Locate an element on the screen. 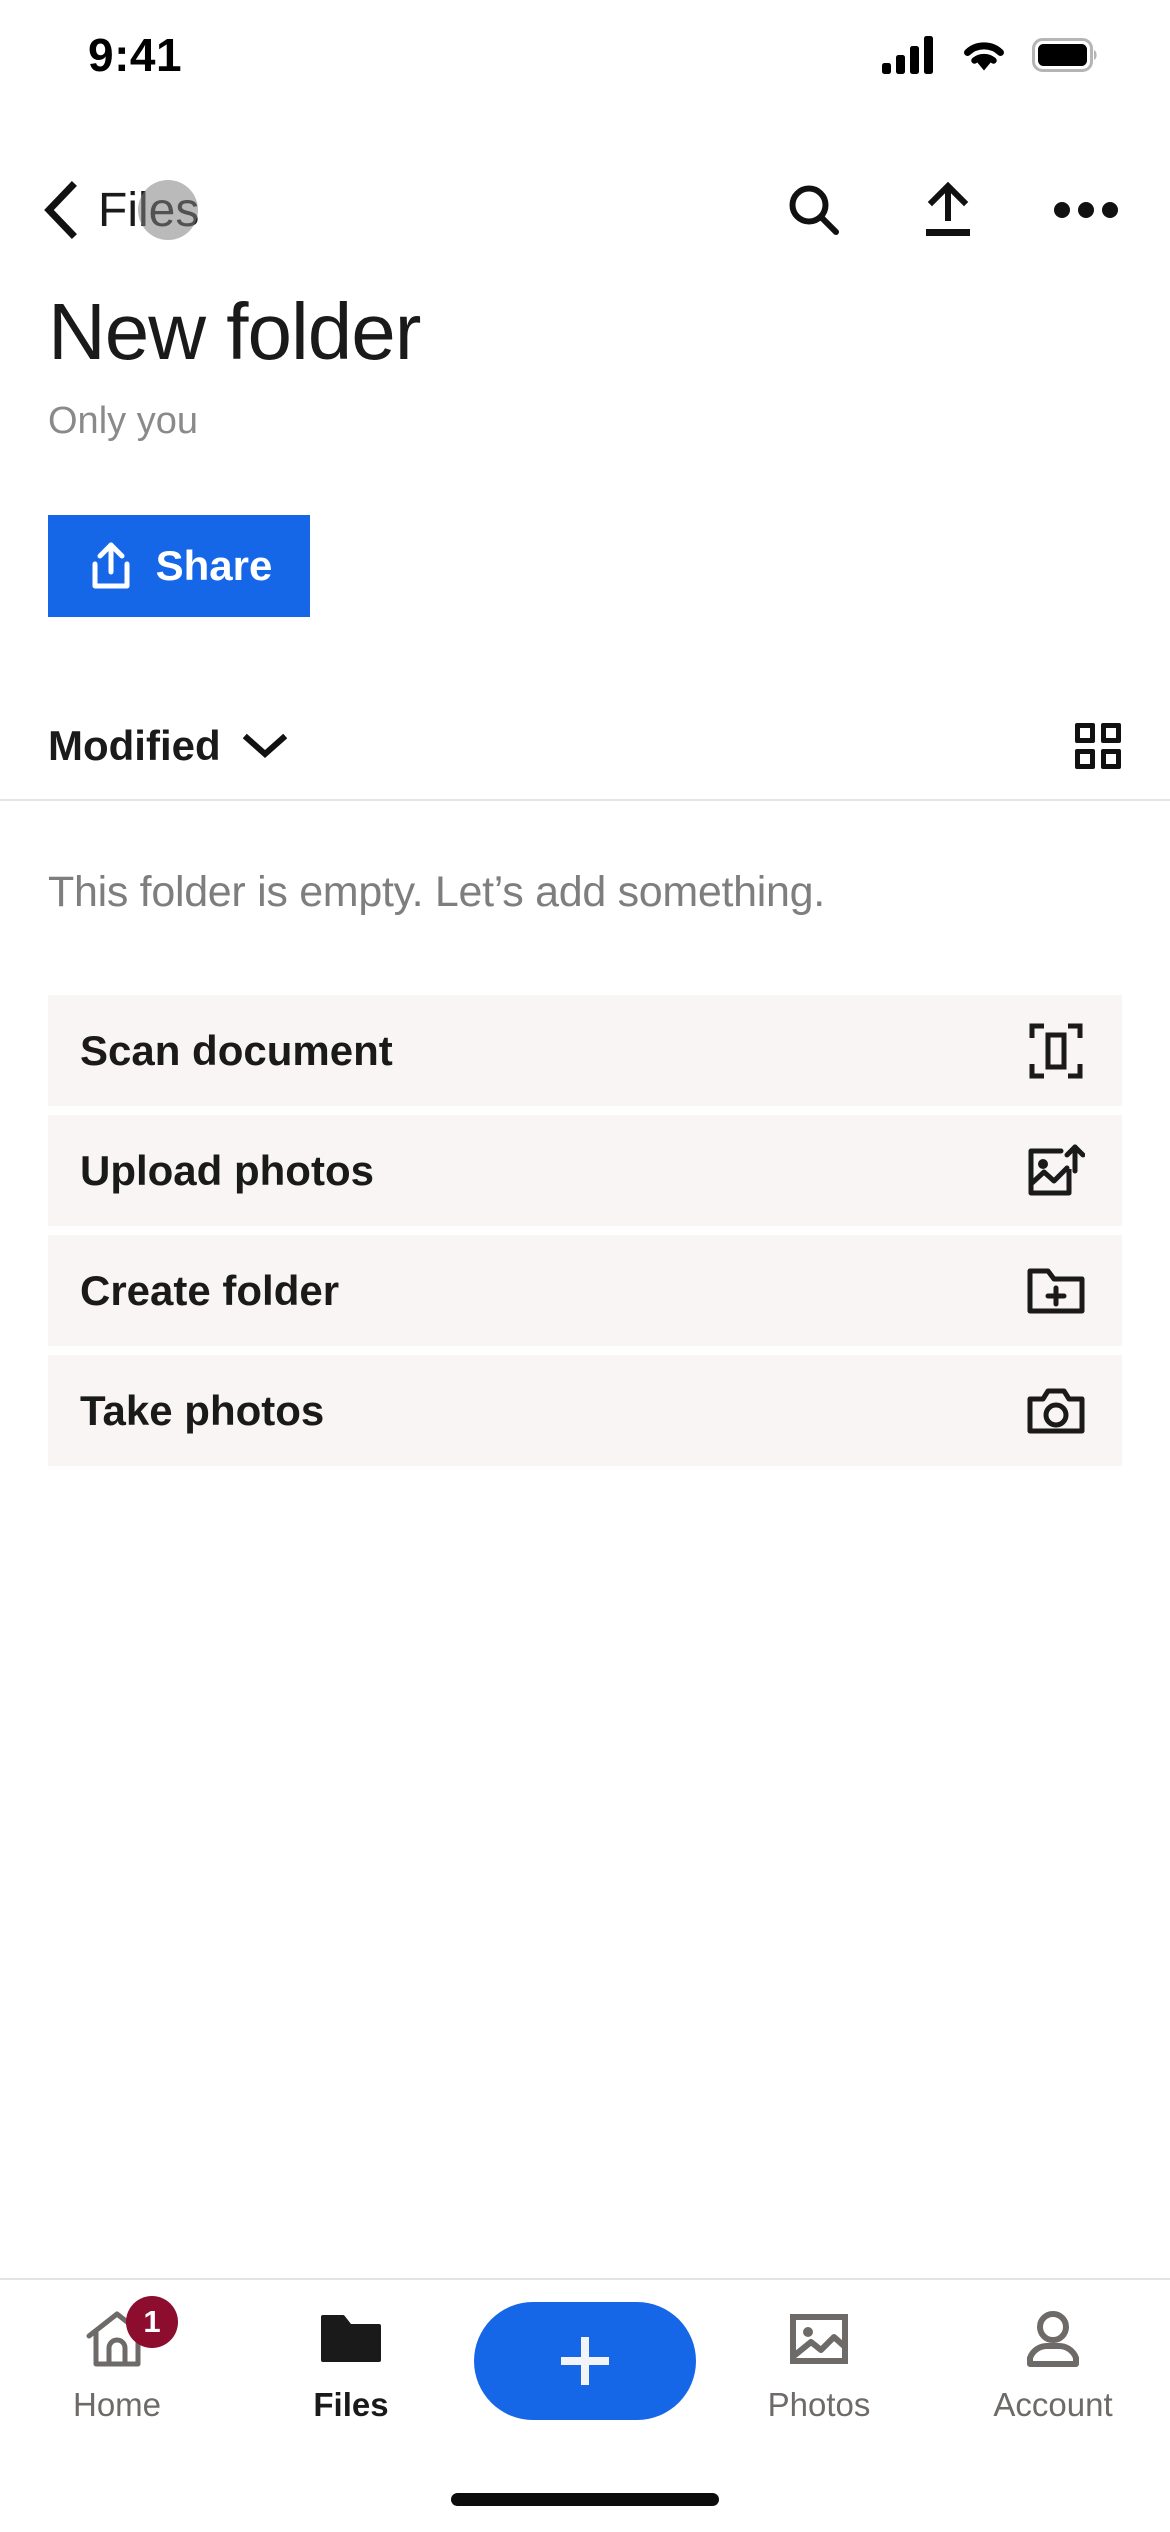 The height and width of the screenshot is (2532, 1170). tab-add-slot is located at coordinates (585, 2350).